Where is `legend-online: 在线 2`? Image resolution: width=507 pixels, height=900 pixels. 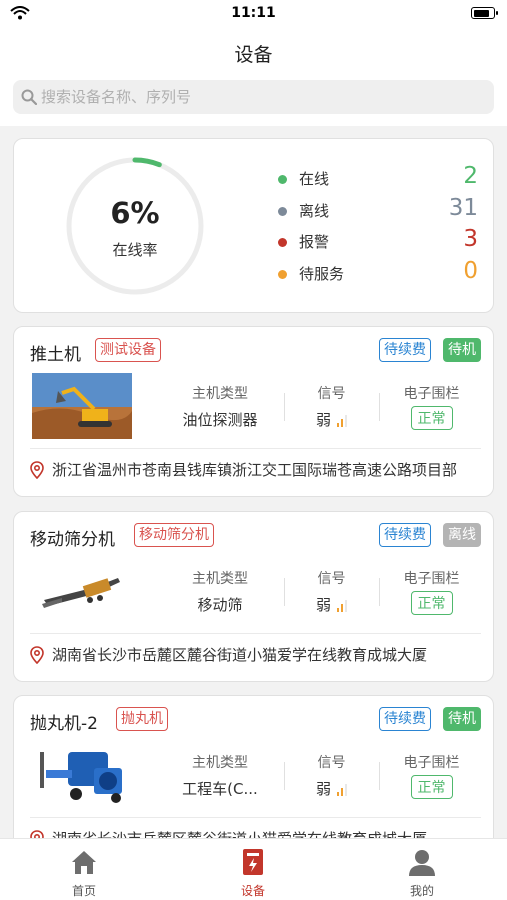
legend-online: 在线 2 is located at coordinates (378, 179).